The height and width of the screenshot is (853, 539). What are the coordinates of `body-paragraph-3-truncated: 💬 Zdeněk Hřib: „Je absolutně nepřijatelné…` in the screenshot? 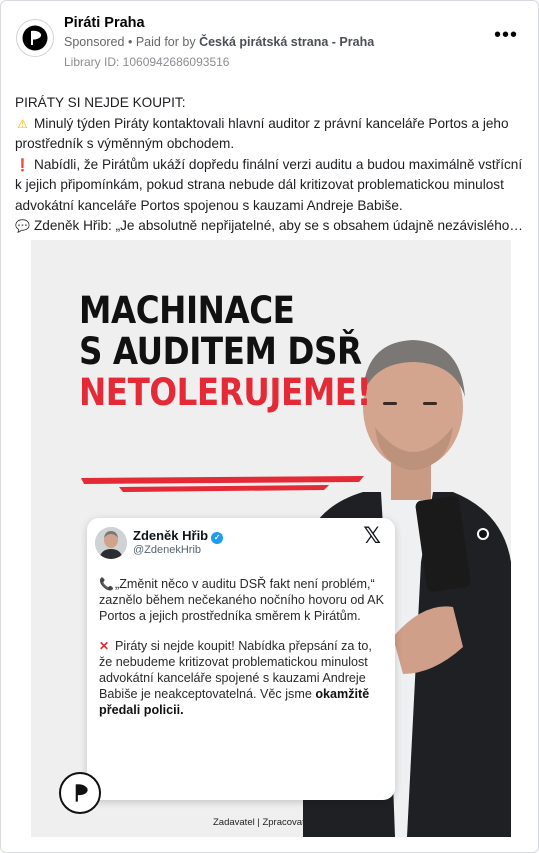 It's located at (273, 226).